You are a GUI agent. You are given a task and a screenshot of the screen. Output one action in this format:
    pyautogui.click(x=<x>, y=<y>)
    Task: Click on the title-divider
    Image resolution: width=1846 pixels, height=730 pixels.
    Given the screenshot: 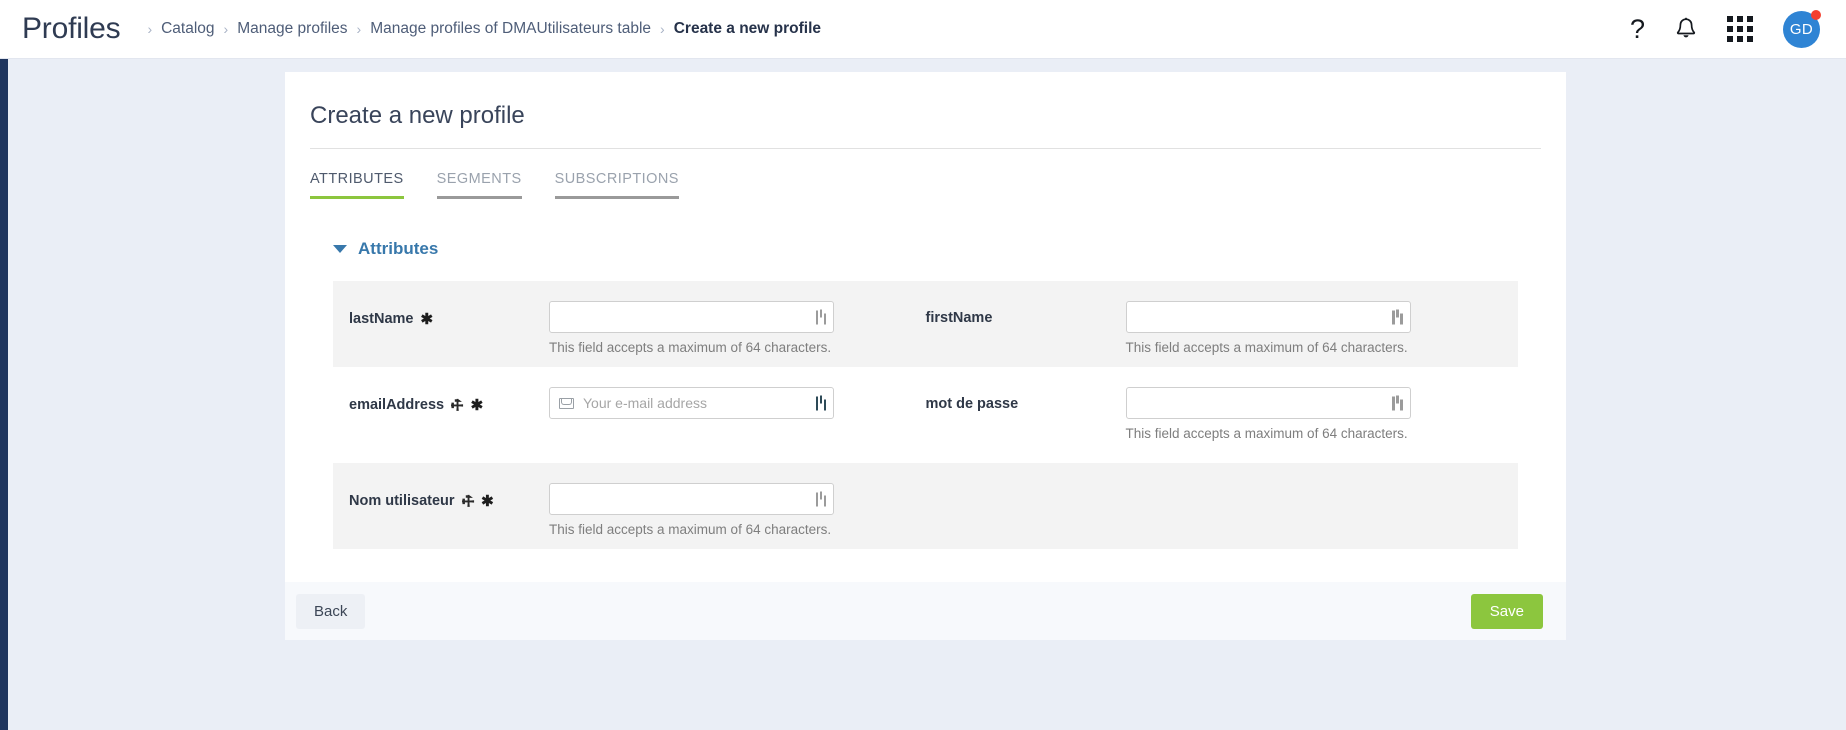 What is the action you would take?
    pyautogui.click(x=925, y=148)
    